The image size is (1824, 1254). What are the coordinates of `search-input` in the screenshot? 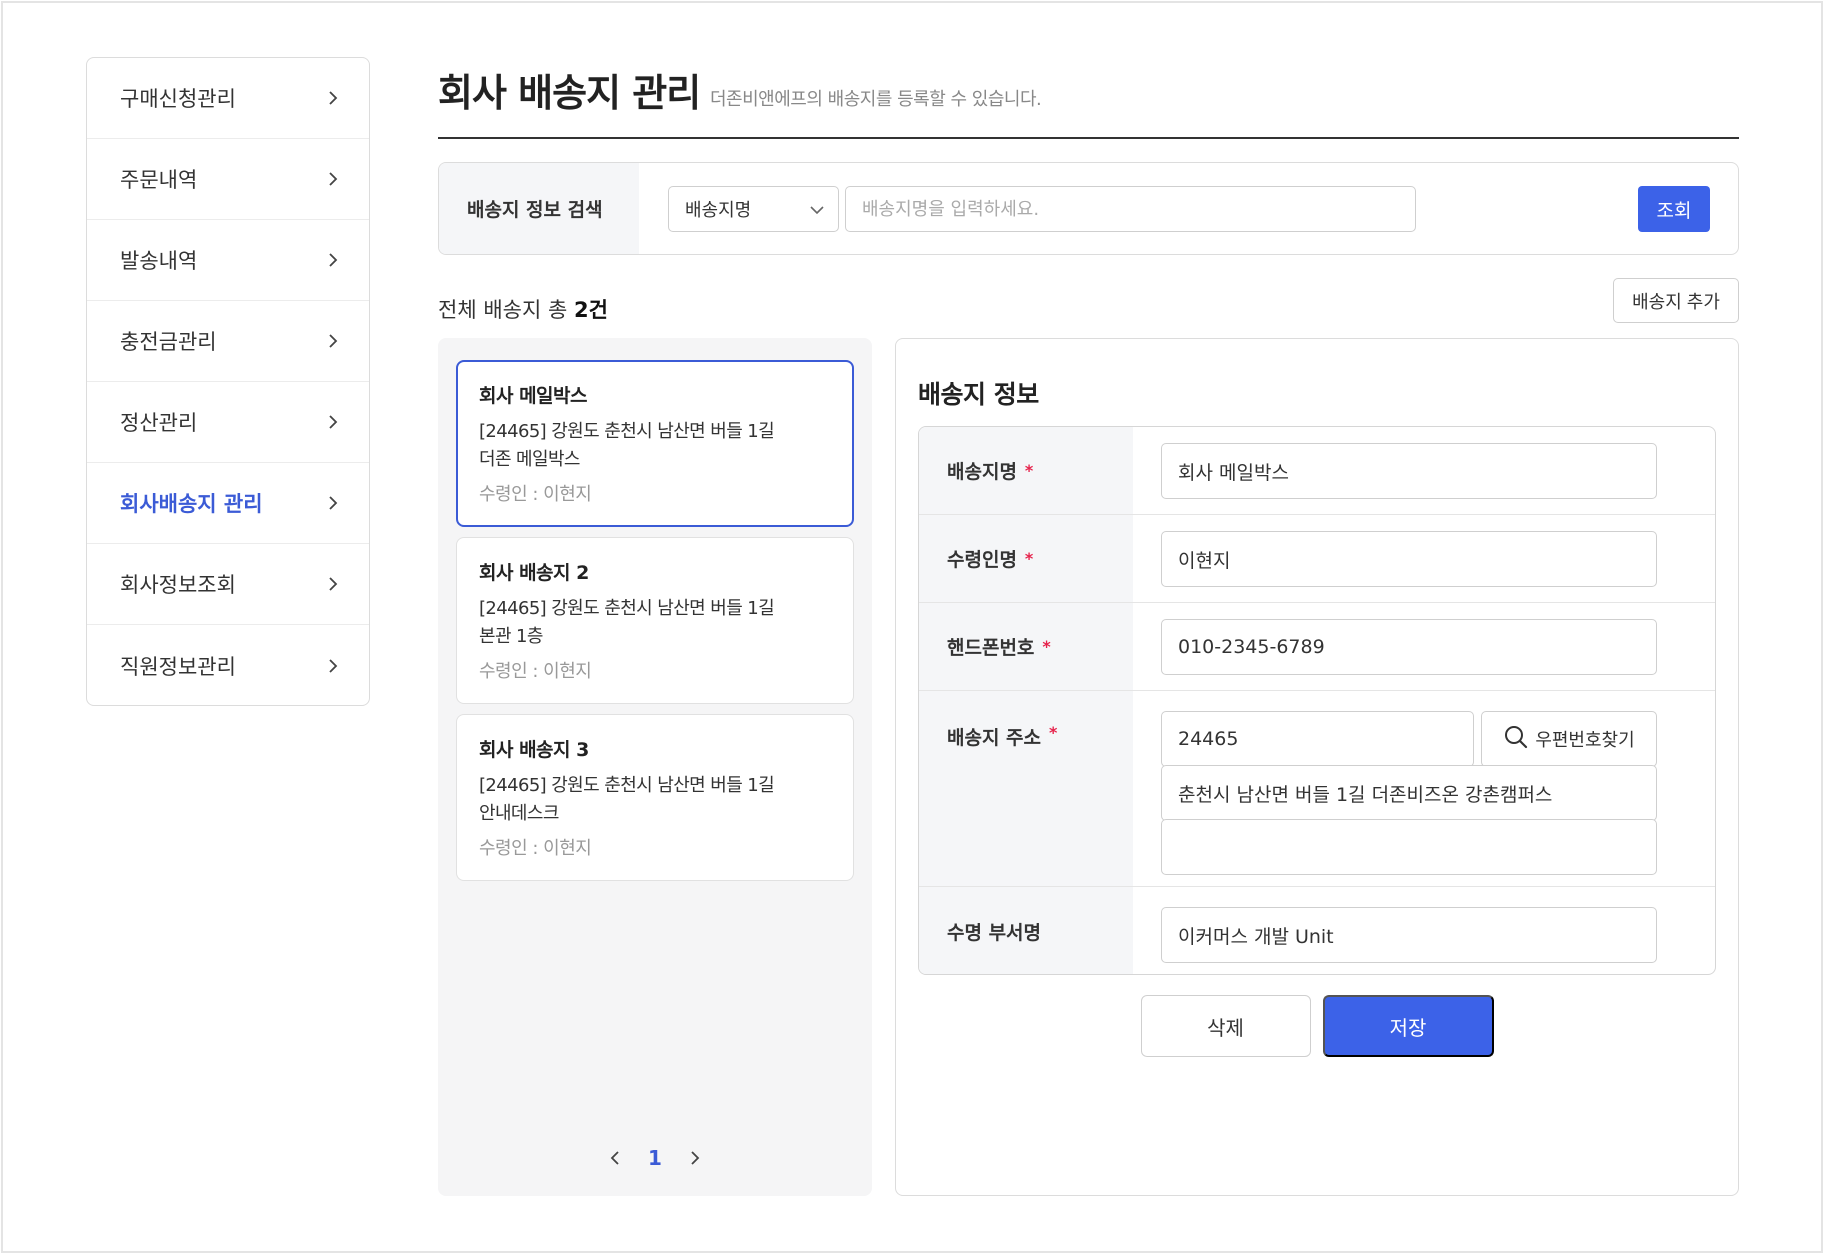 It's located at (1130, 209).